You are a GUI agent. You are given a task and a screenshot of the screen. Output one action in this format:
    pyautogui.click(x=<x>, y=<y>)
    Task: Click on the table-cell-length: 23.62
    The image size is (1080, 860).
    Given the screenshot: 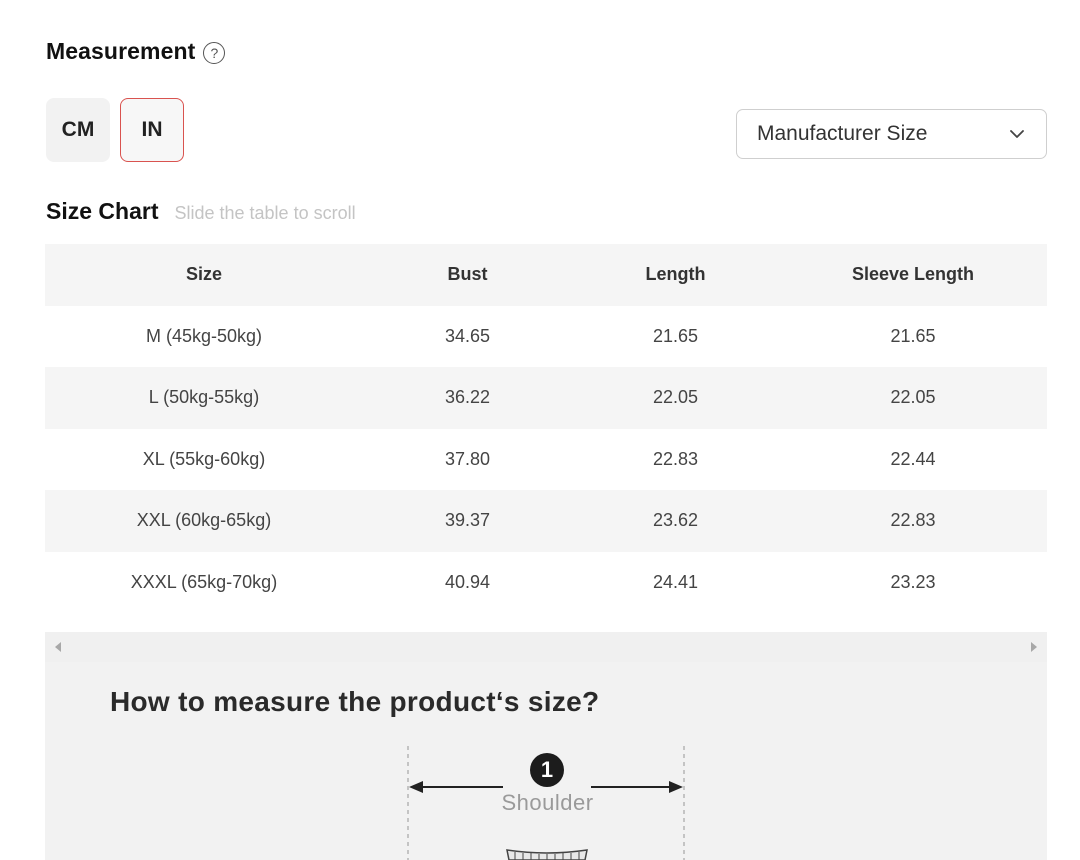 What is the action you would take?
    pyautogui.click(x=675, y=521)
    